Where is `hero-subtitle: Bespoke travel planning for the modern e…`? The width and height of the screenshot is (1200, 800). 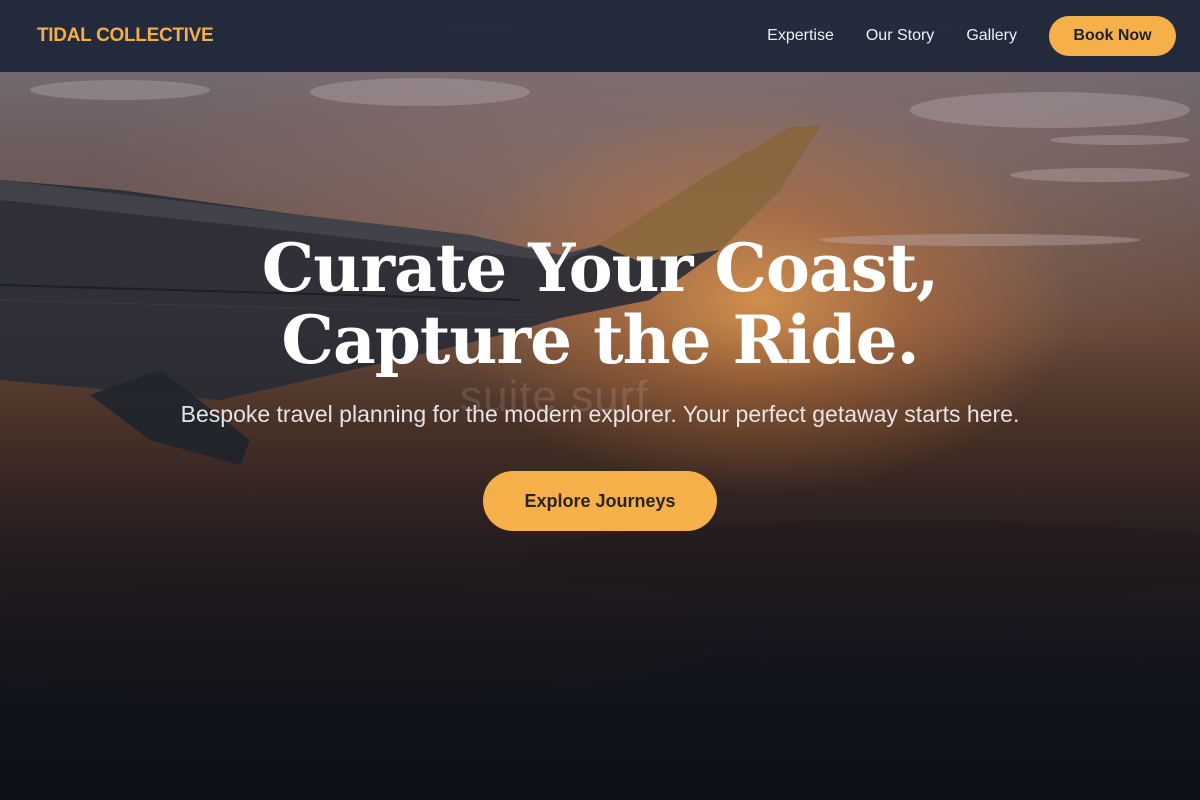
hero-subtitle: Bespoke travel planning for the modern e… is located at coordinates (600, 414).